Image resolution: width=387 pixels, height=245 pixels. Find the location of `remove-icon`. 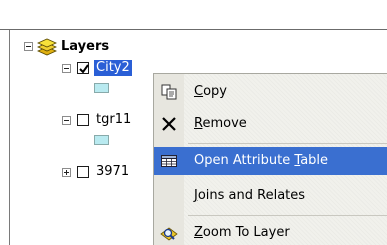

remove-icon is located at coordinates (169, 124).